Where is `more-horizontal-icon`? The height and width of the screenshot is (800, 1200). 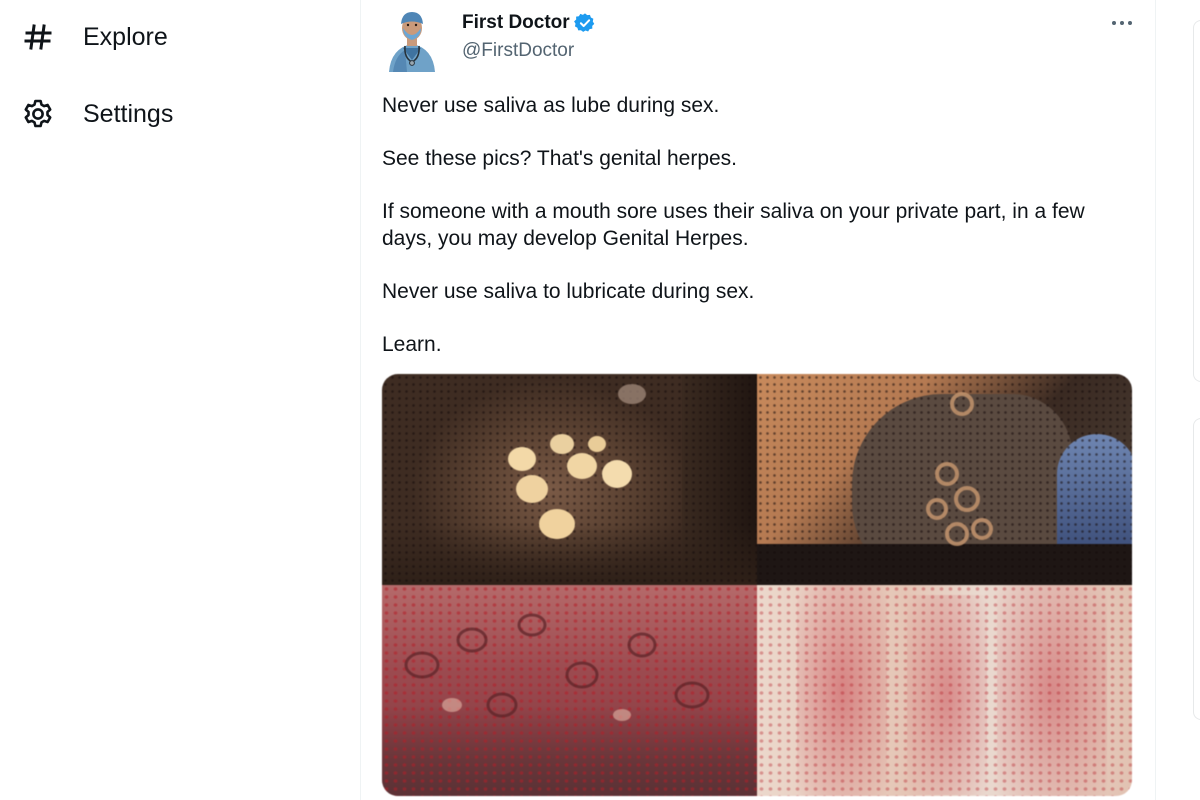 more-horizontal-icon is located at coordinates (1122, 23).